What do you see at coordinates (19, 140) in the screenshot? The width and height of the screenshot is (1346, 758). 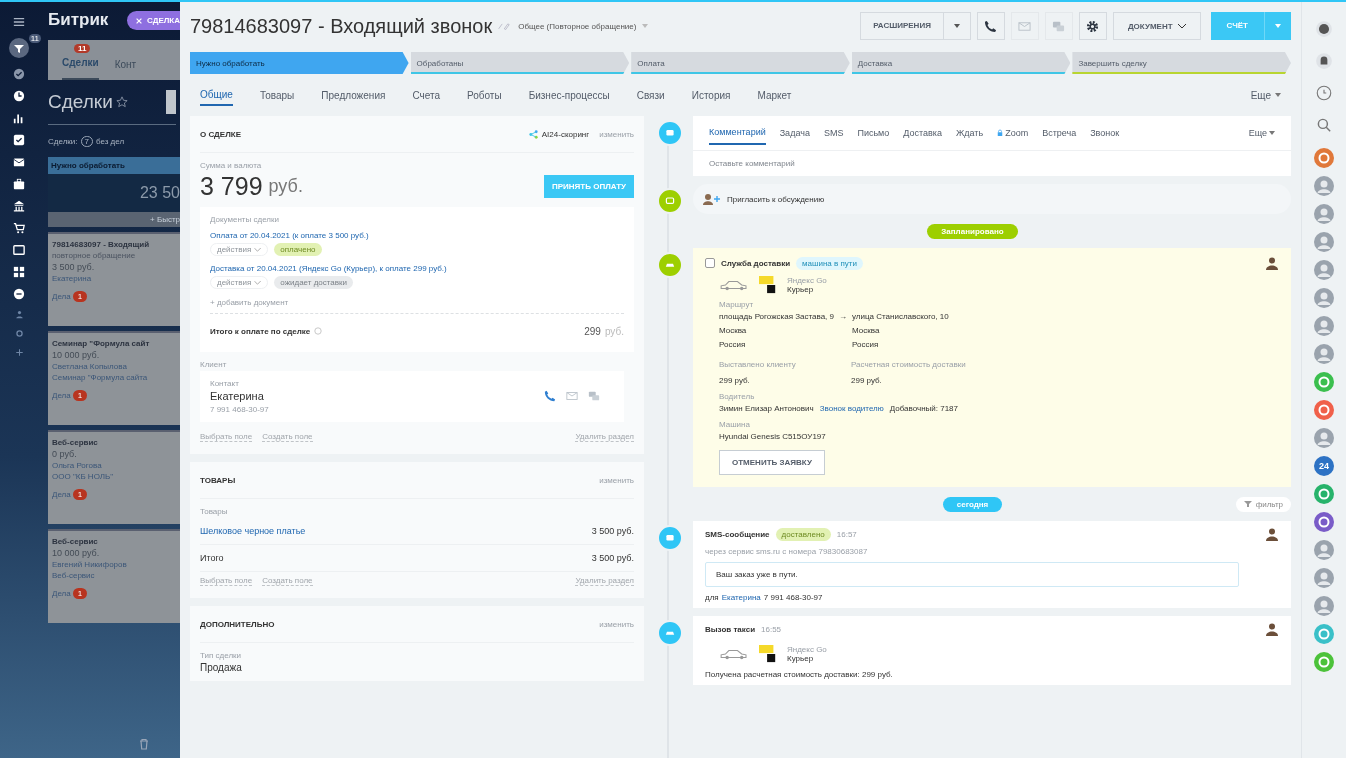 I see `checkbox-icon` at bounding box center [19, 140].